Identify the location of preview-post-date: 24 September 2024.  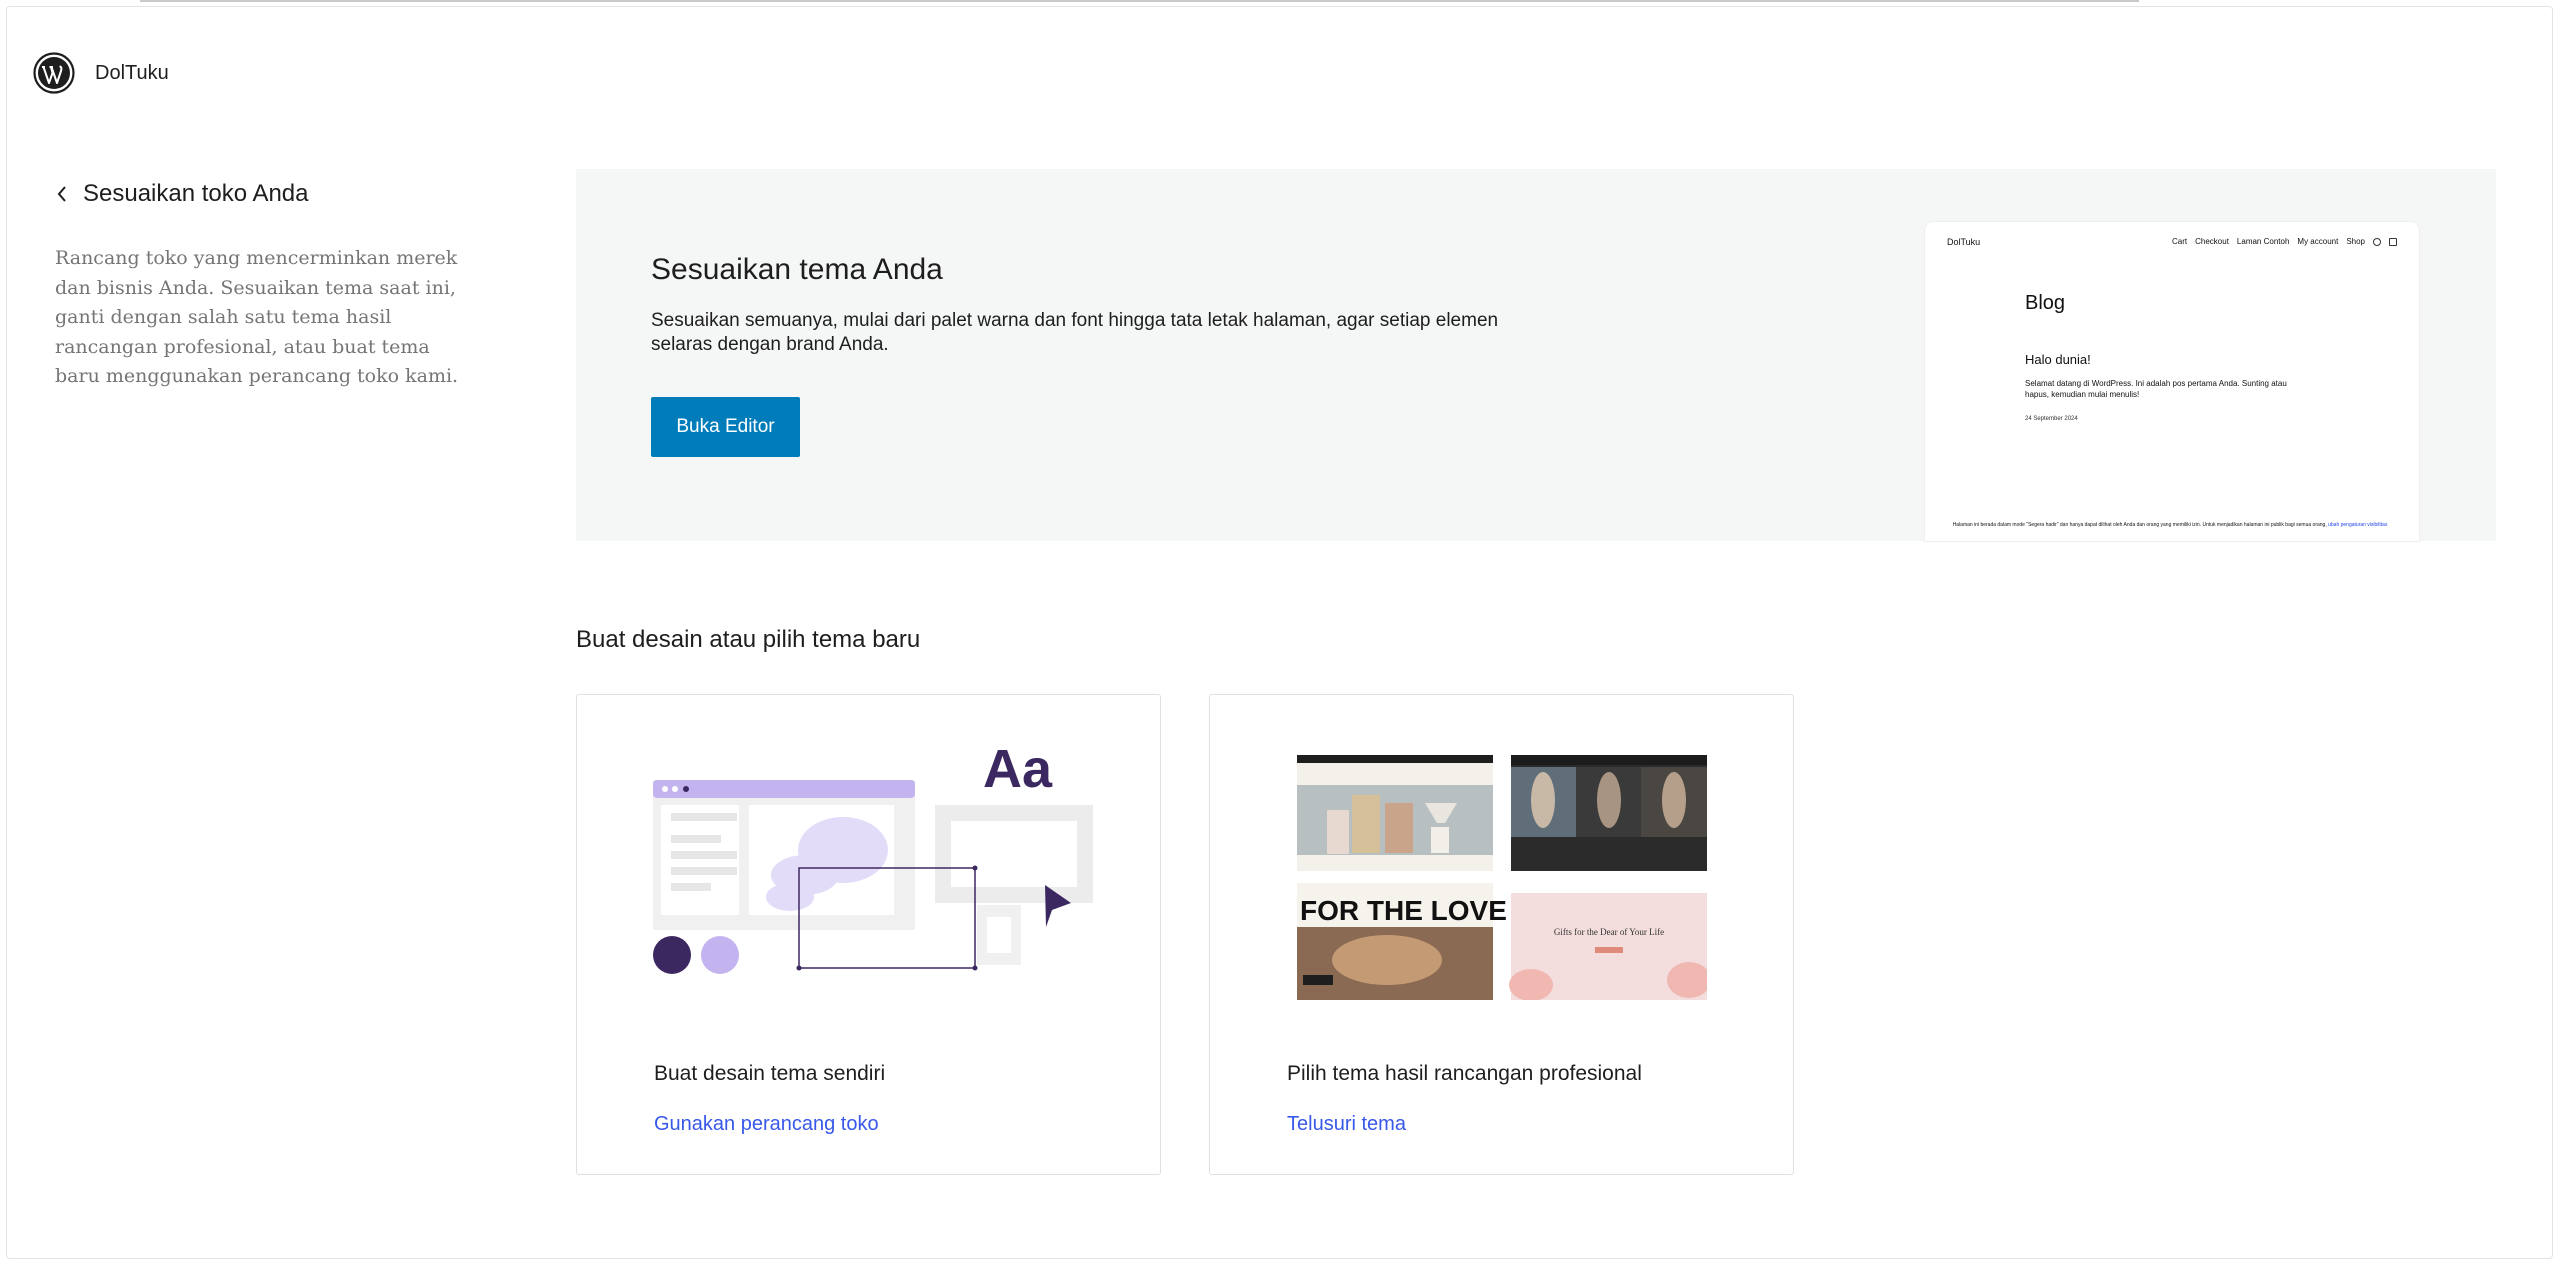
(2051, 419).